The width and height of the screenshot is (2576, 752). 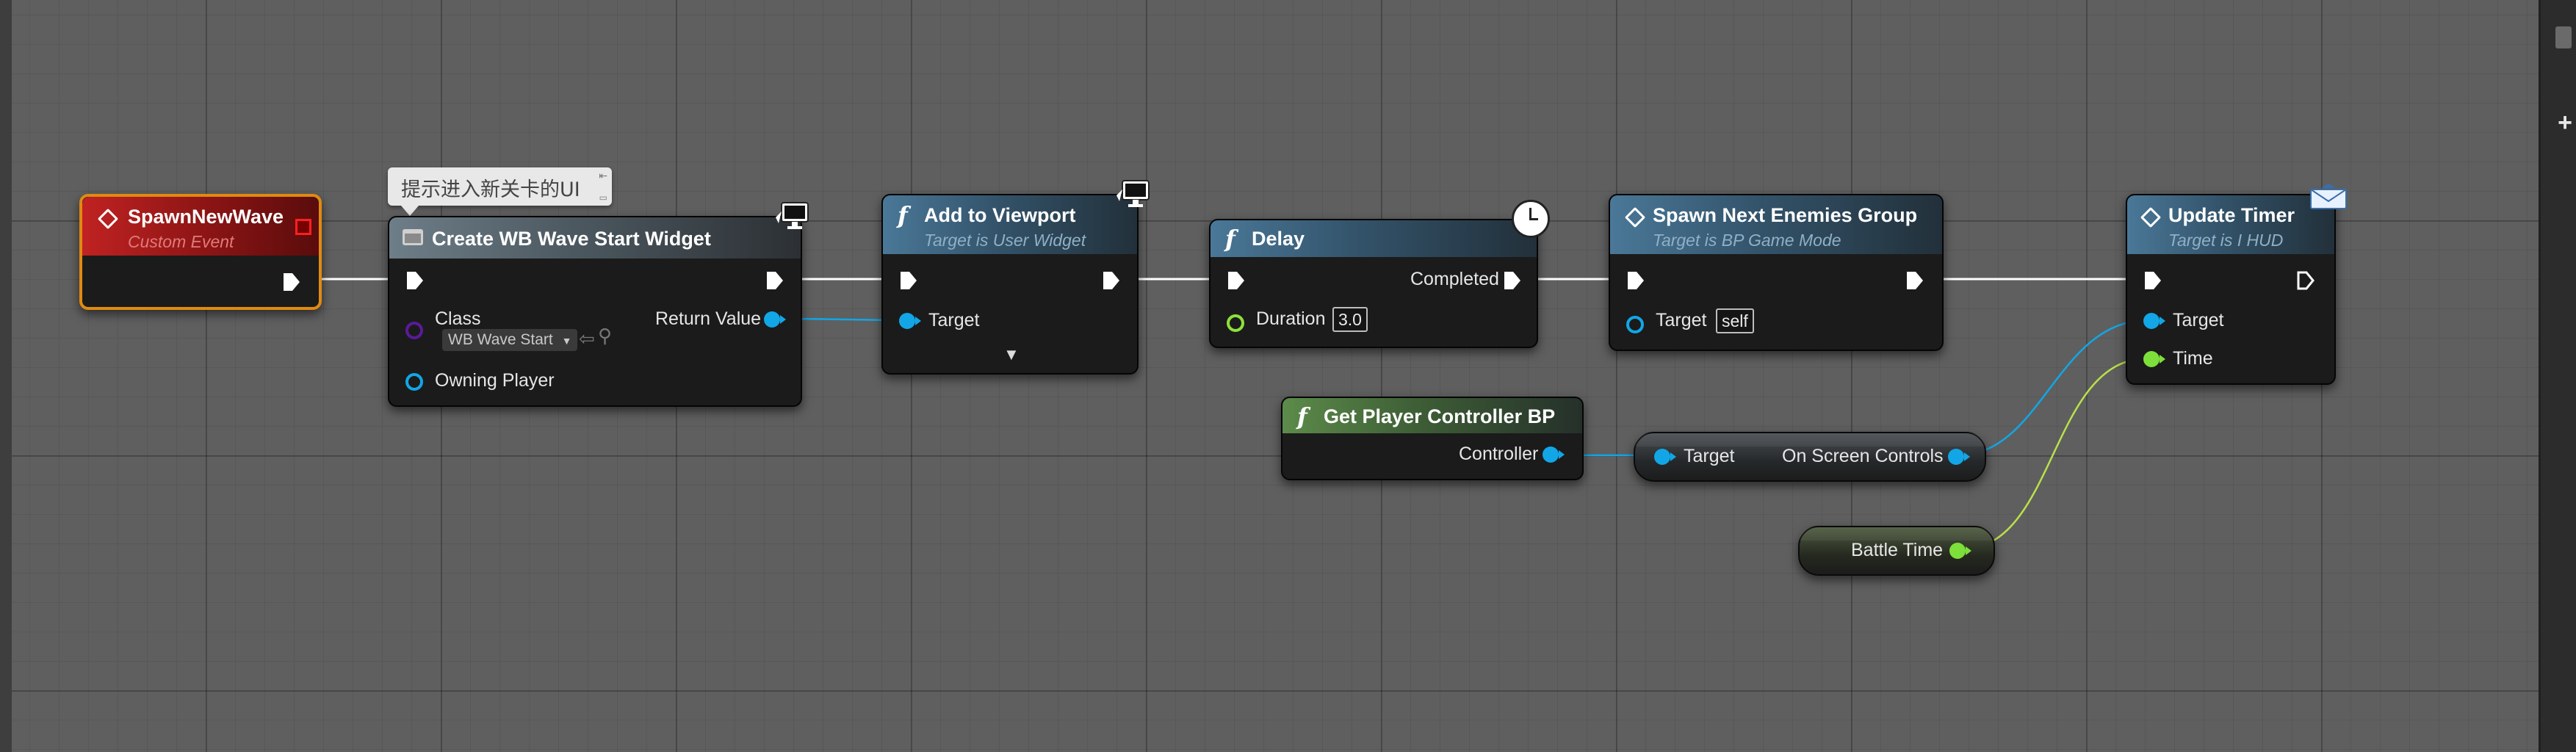 I want to click on node-title: Spawn Next Enemies Group, so click(x=1785, y=215).